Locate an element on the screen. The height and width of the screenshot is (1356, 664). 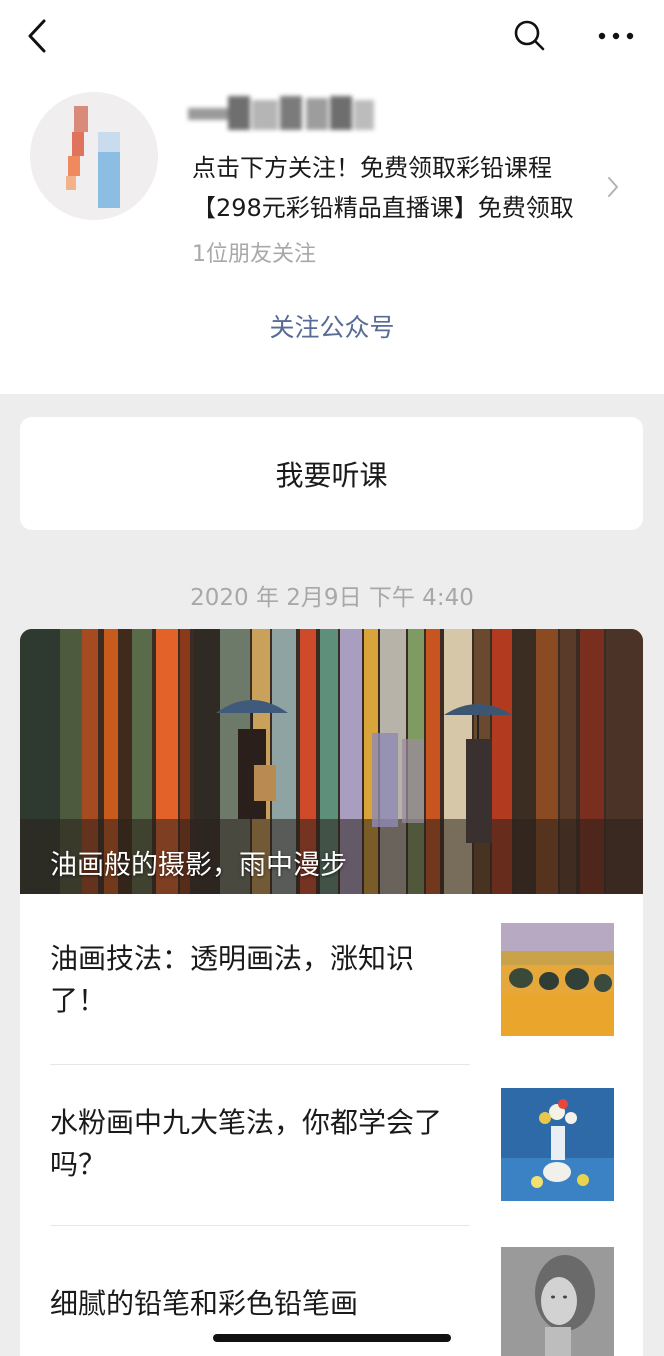
description-line-2: 【298元彩铅精品直播课】免费领取 is located at coordinates (383, 208).